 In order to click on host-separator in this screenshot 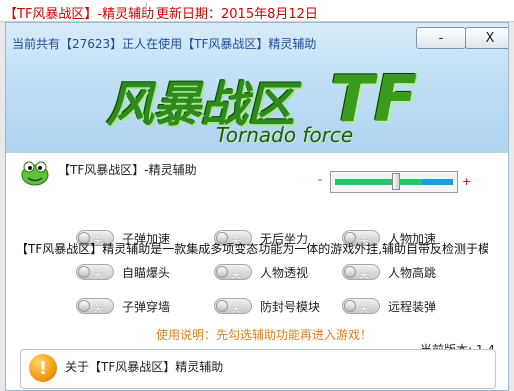, I will do `click(146, 10)`.